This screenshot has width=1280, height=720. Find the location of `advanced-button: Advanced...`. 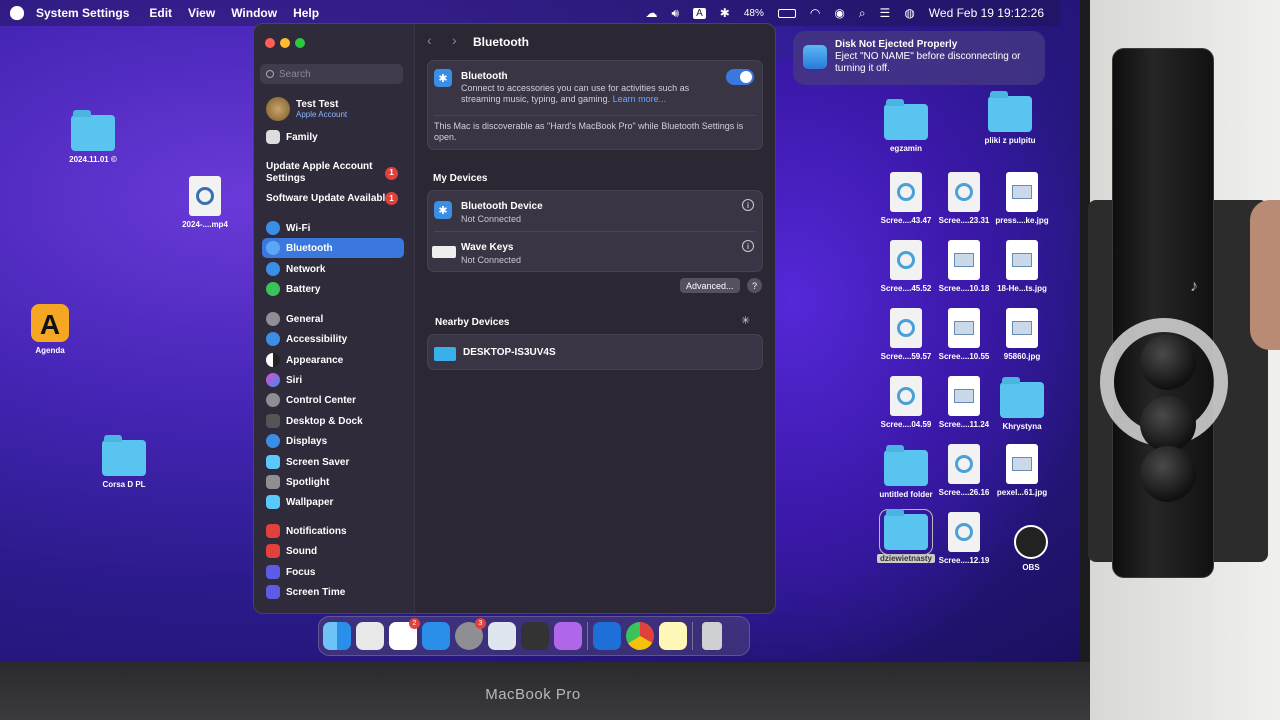

advanced-button: Advanced... is located at coordinates (710, 285).